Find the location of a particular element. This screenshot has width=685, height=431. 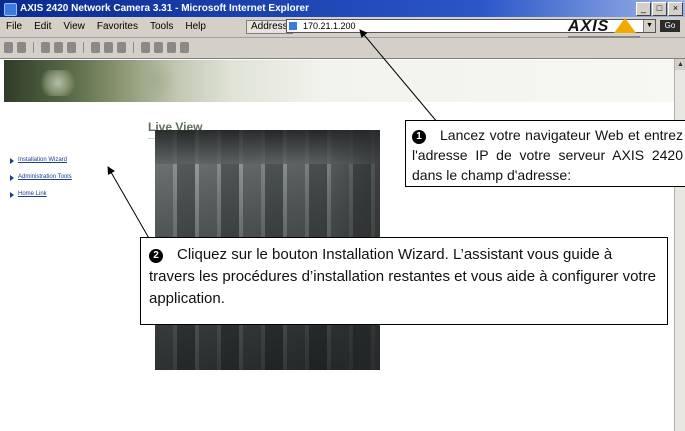

page-icon is located at coordinates (293, 26).